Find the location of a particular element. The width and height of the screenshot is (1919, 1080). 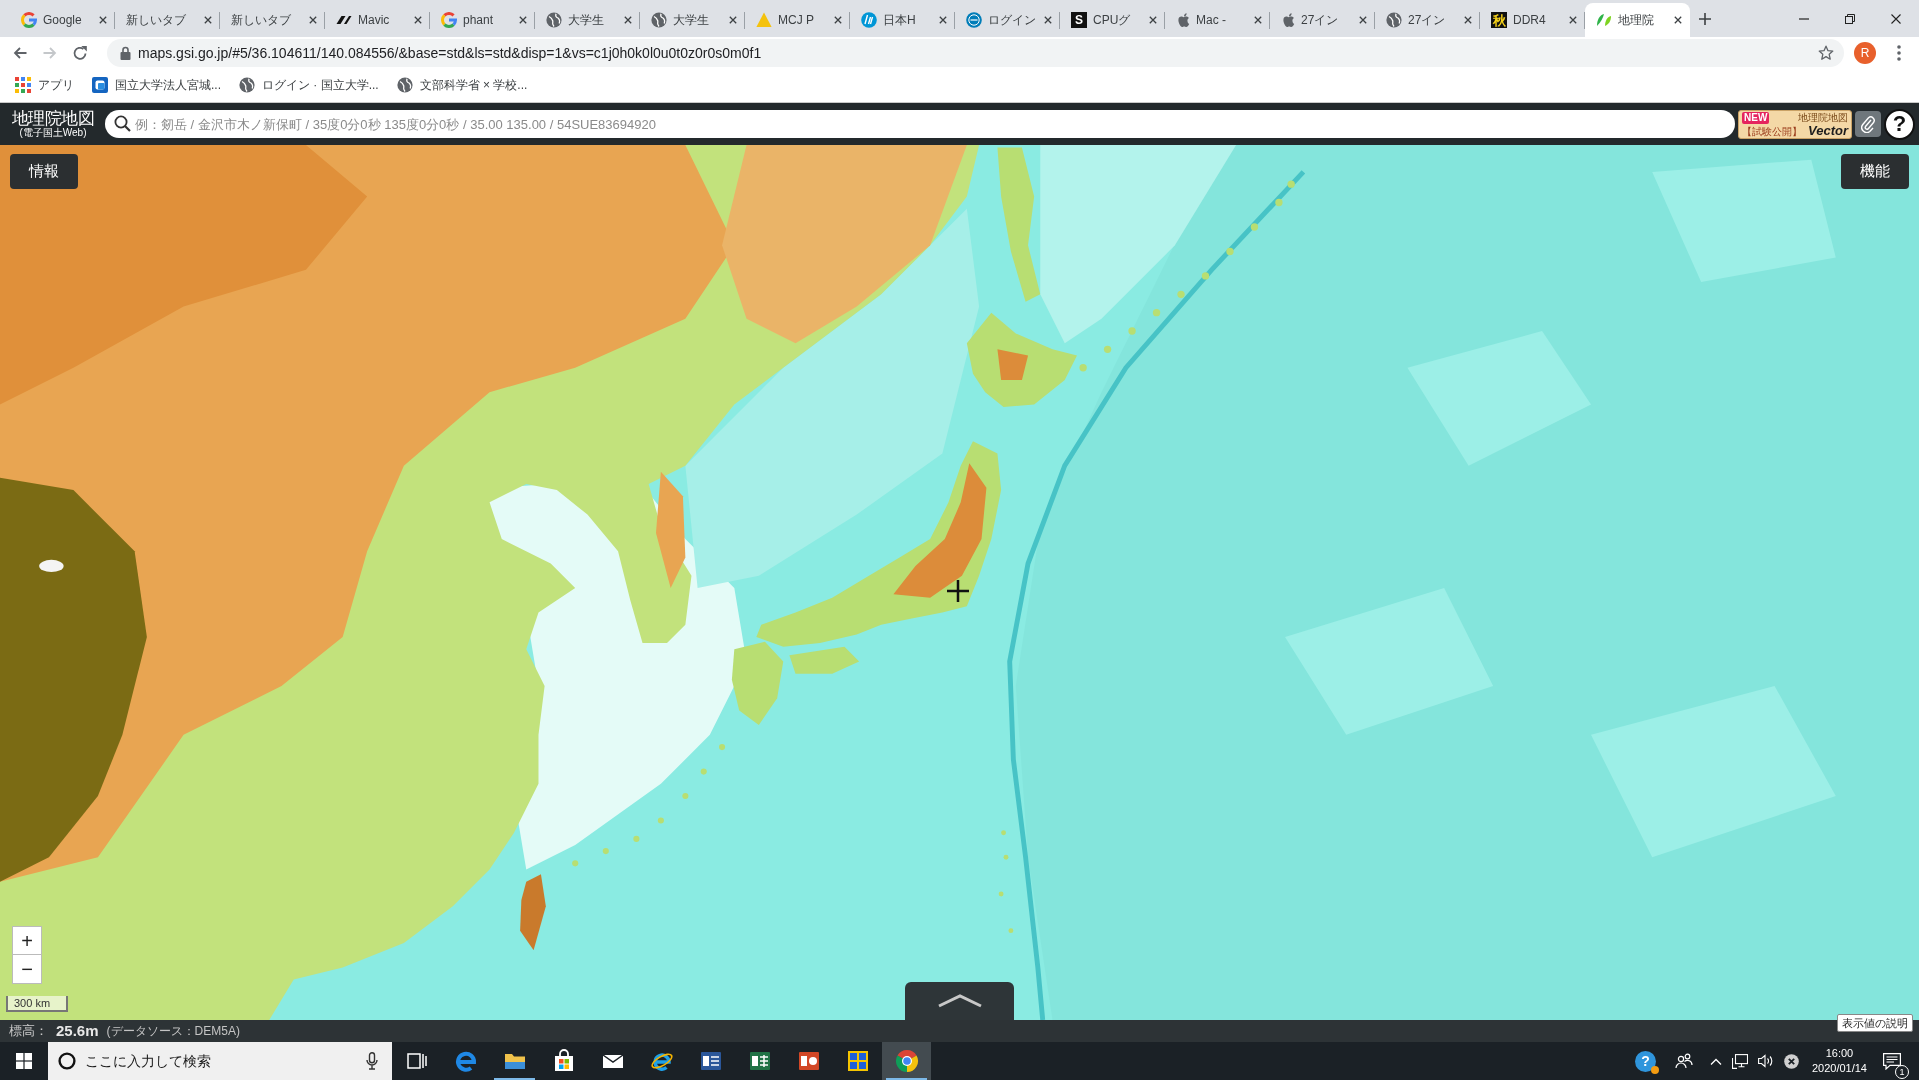

browser-tab: S CPUグ is located at coordinates (1112, 20).